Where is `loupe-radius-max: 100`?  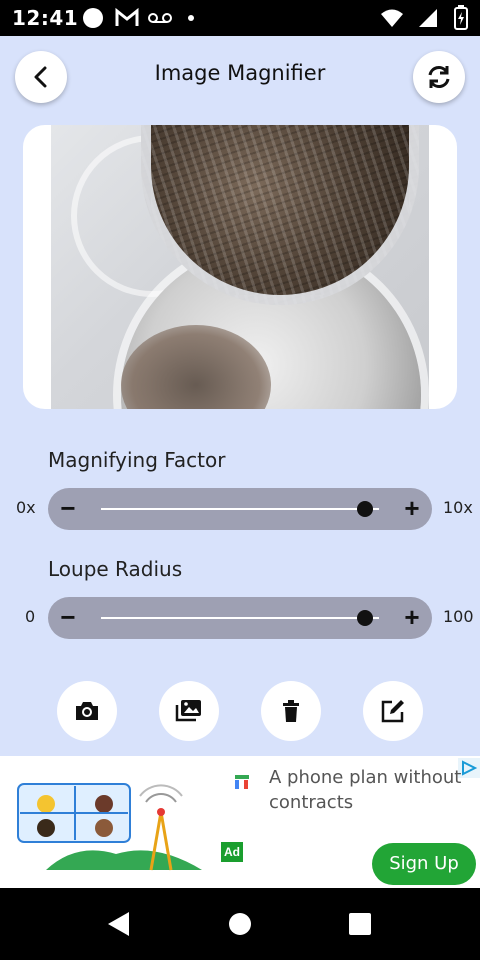 loupe-radius-max: 100 is located at coordinates (458, 616).